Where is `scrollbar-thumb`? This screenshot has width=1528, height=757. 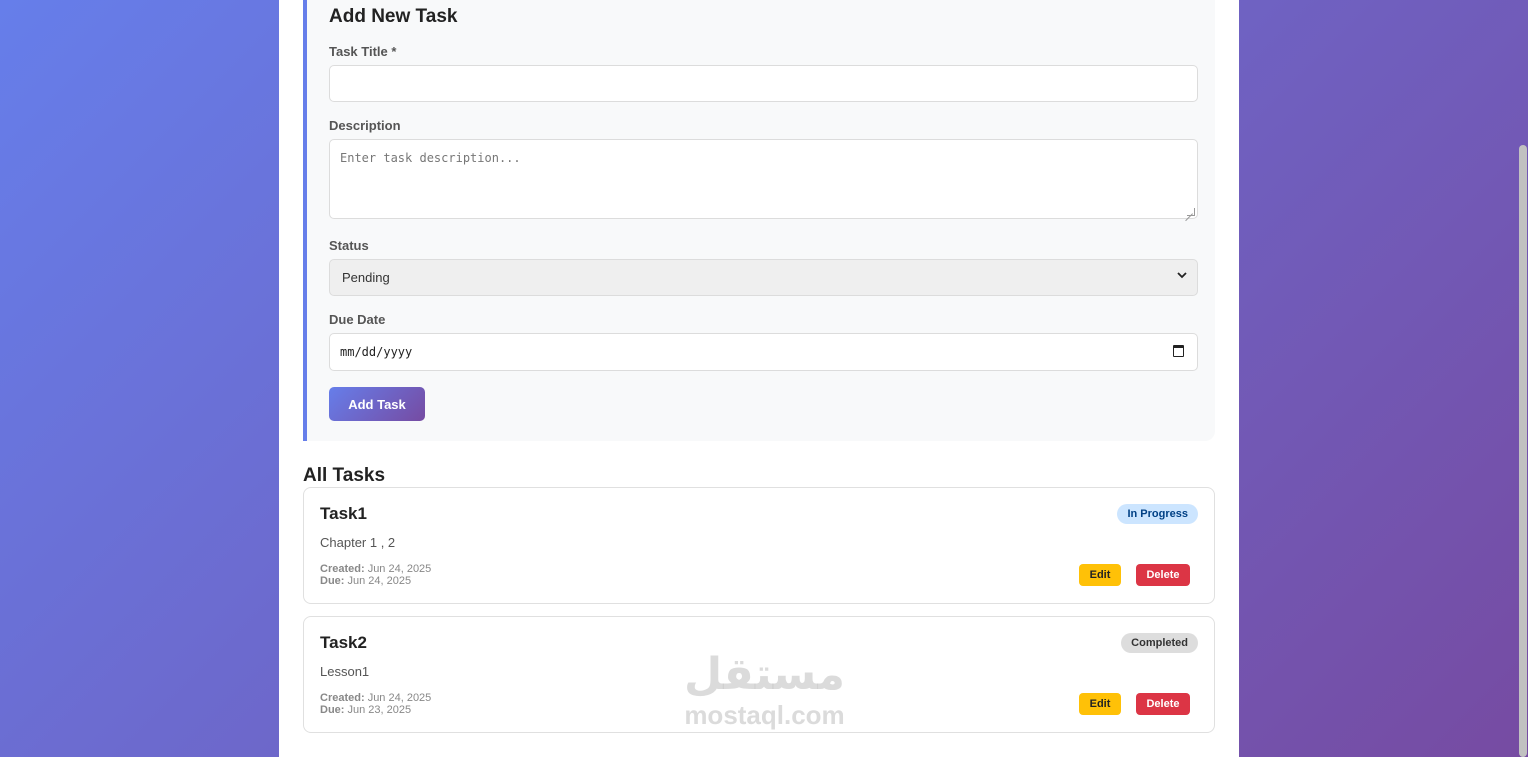 scrollbar-thumb is located at coordinates (1523, 451).